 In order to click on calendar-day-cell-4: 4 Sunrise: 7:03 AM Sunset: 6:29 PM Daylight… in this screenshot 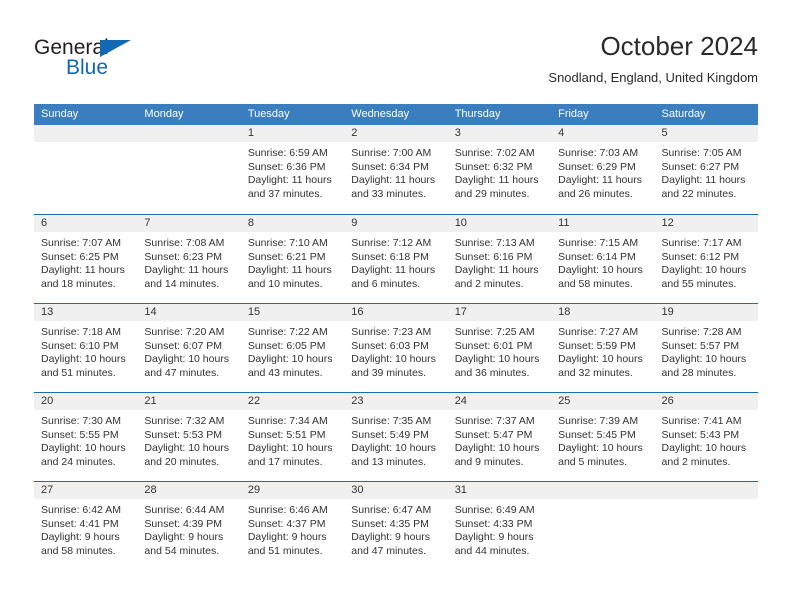, I will do `click(603, 169)`.